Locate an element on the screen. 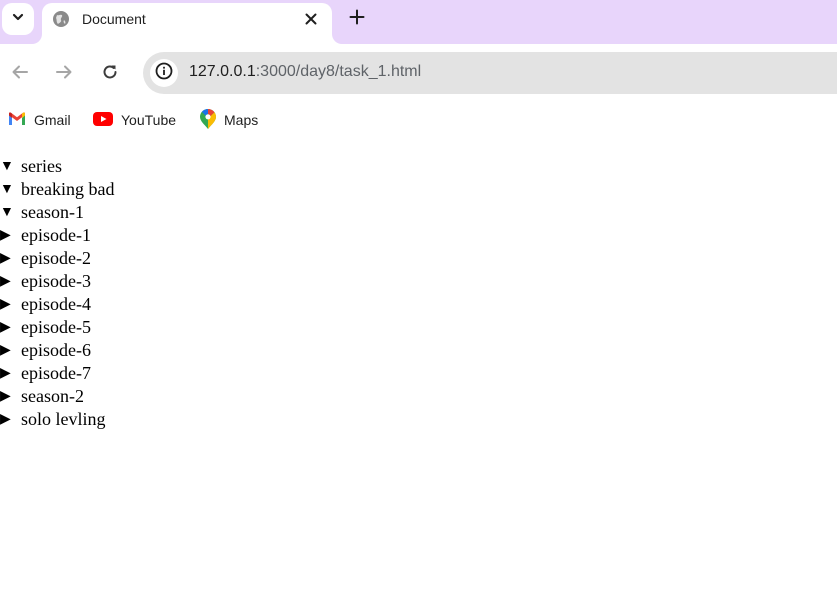  bookmark-youtube: YouTube is located at coordinates (134, 120).